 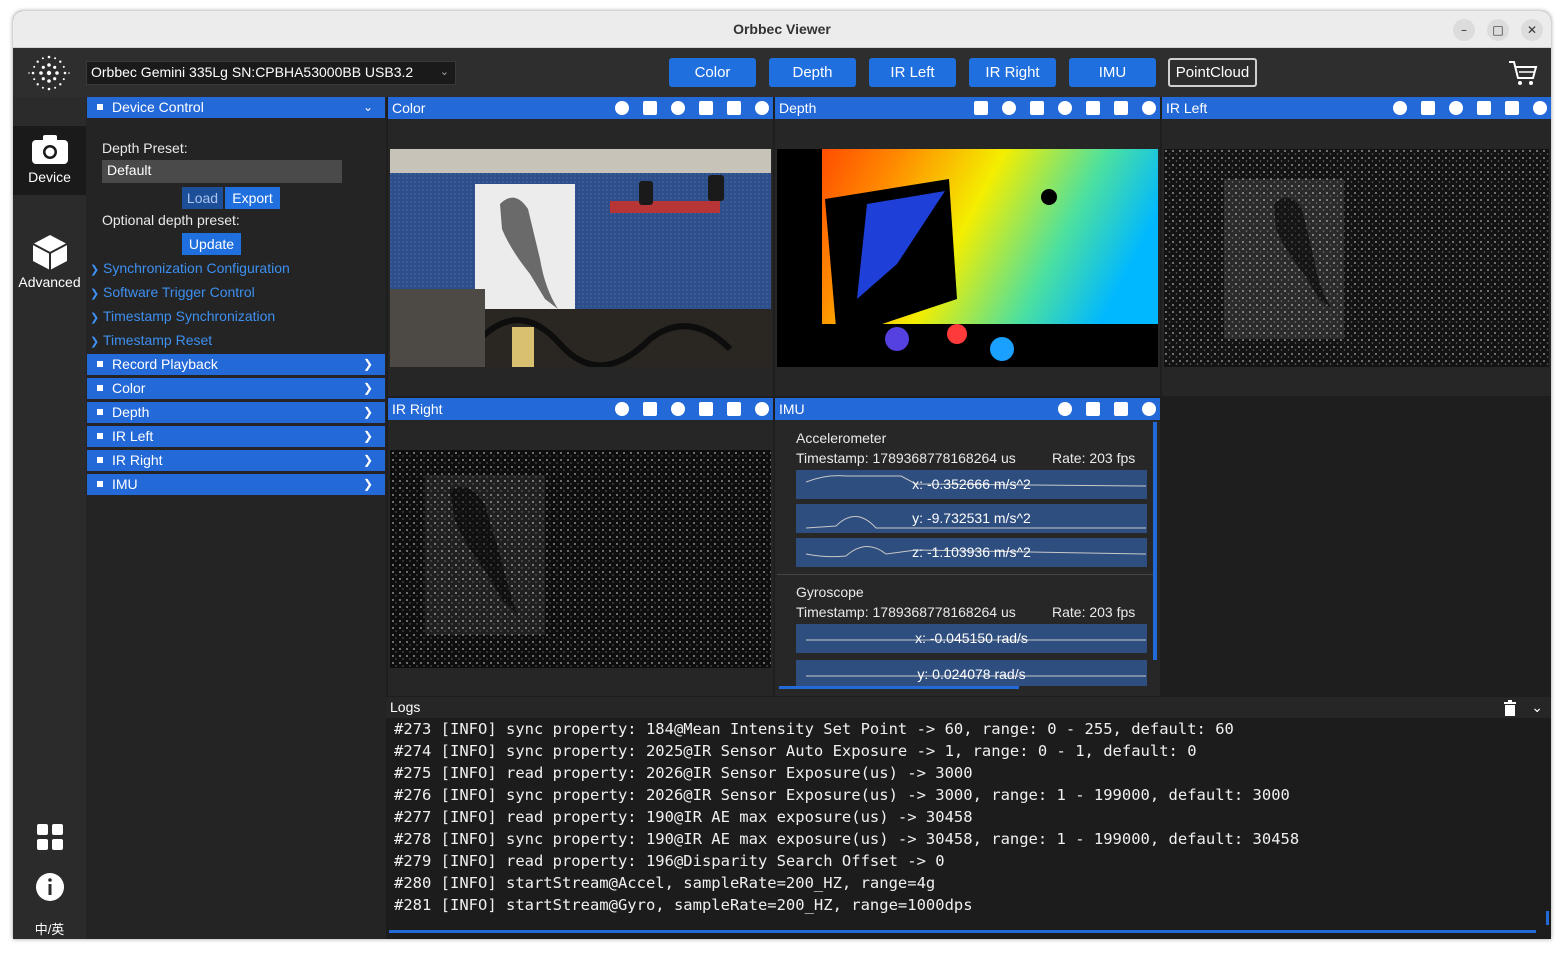 I want to click on gyroscope-timestamp: Timestamp: 1789368778168264 us, so click(x=906, y=612).